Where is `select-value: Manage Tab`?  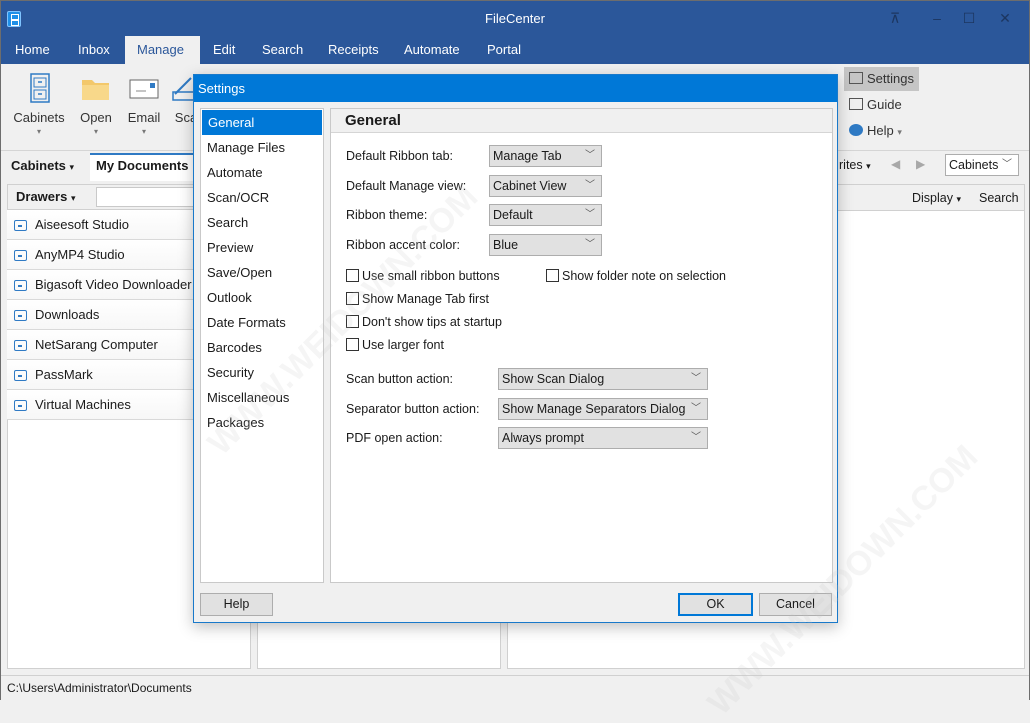 select-value: Manage Tab is located at coordinates (527, 156).